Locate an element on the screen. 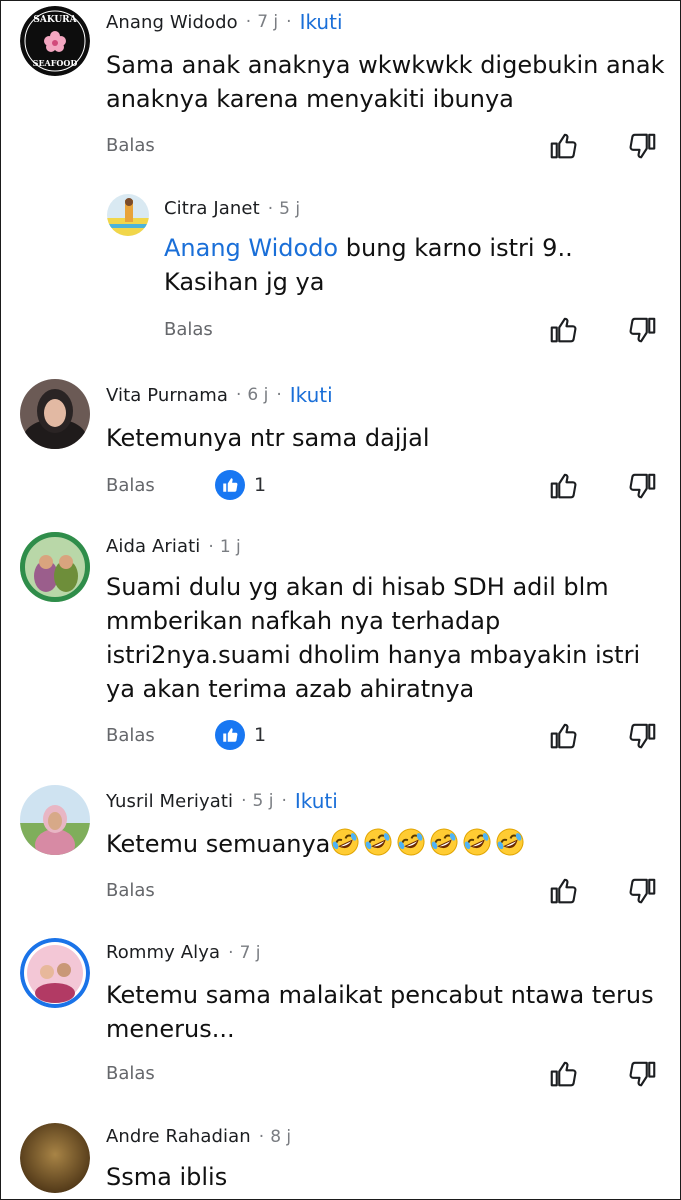 The image size is (681, 1200). comment-text: Ketemu semuanya is located at coordinates (386, 844).